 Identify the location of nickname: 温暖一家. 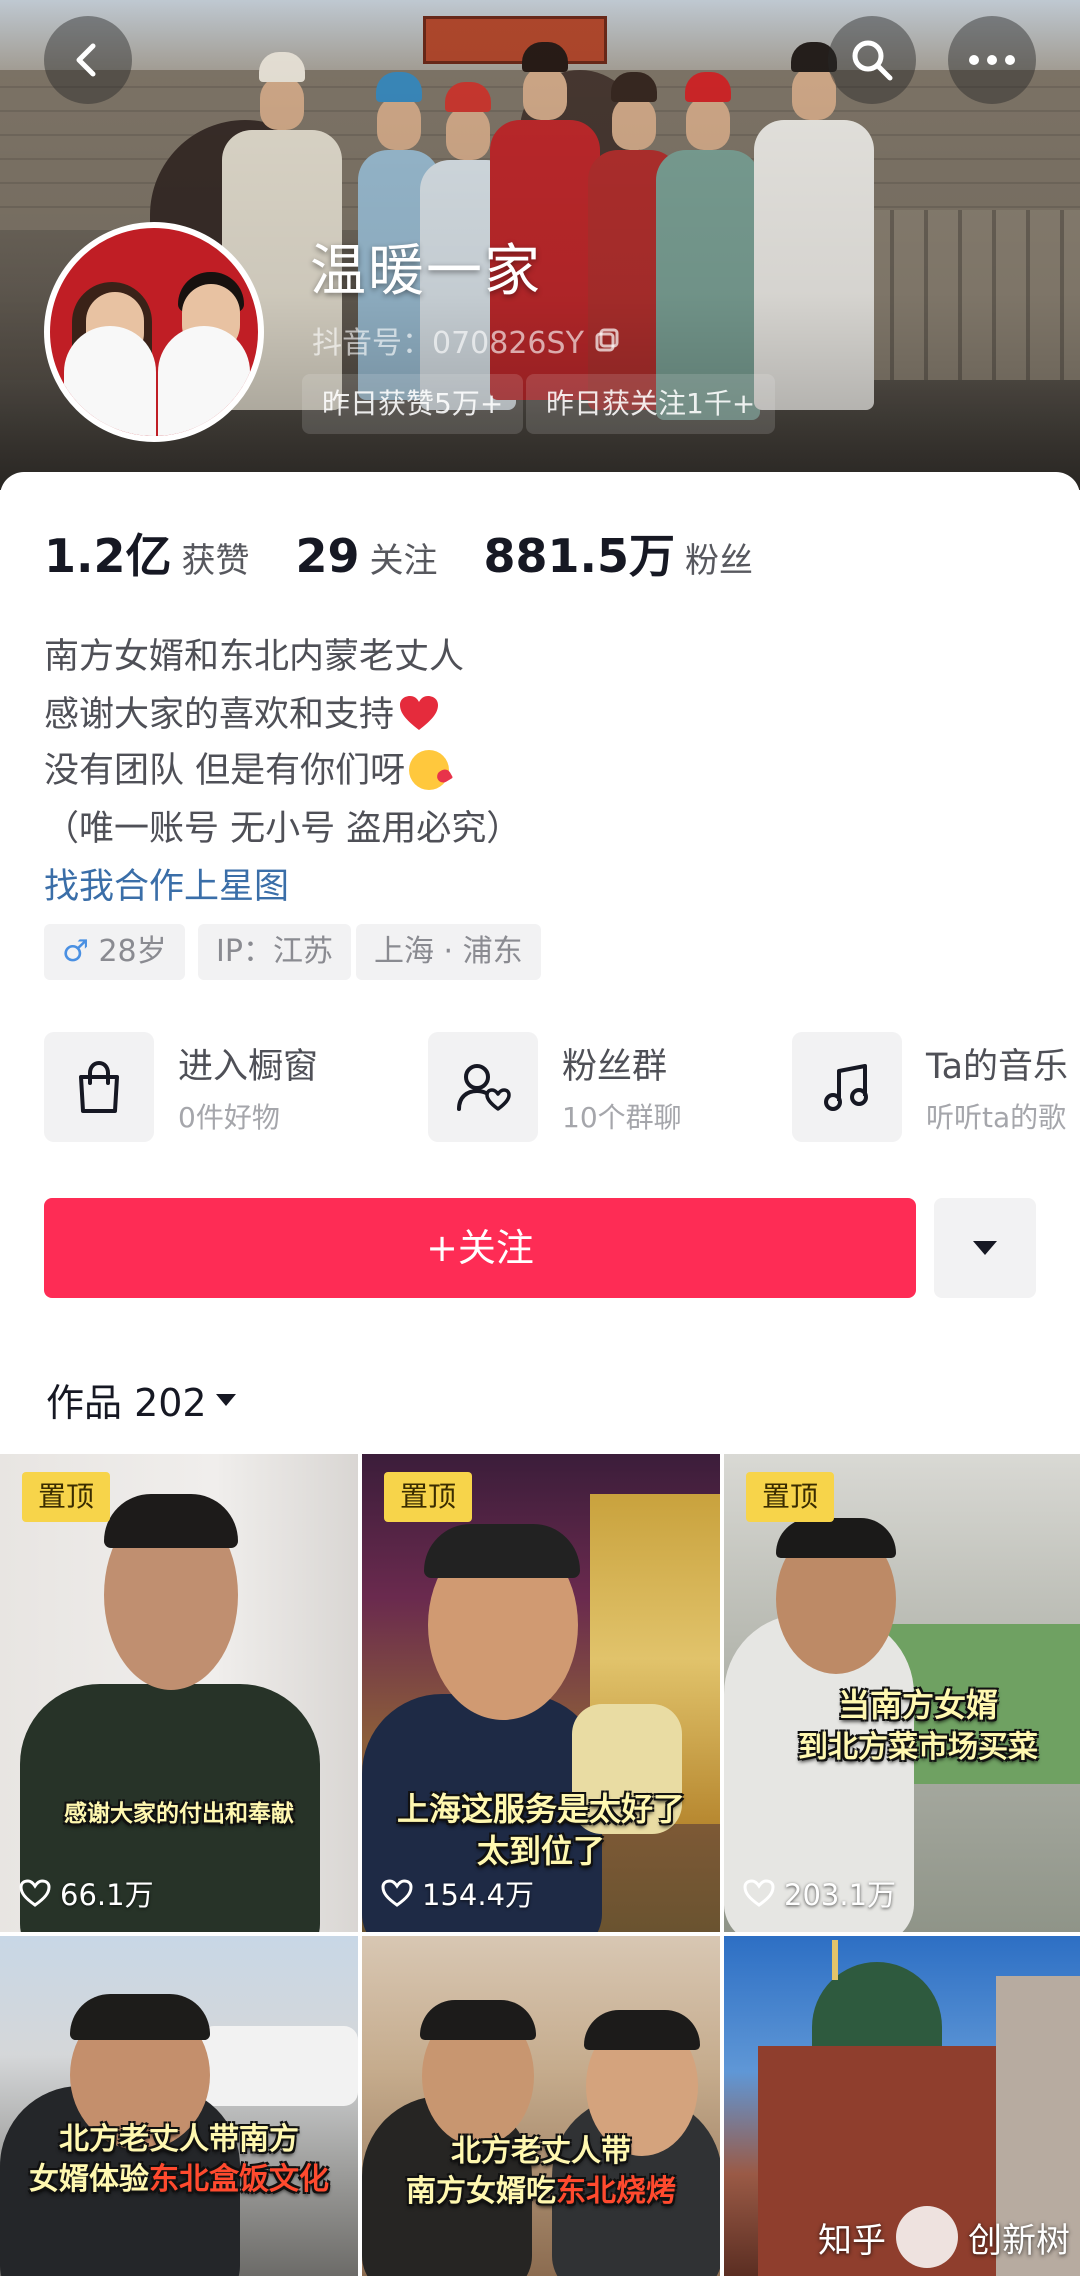
(426, 271).